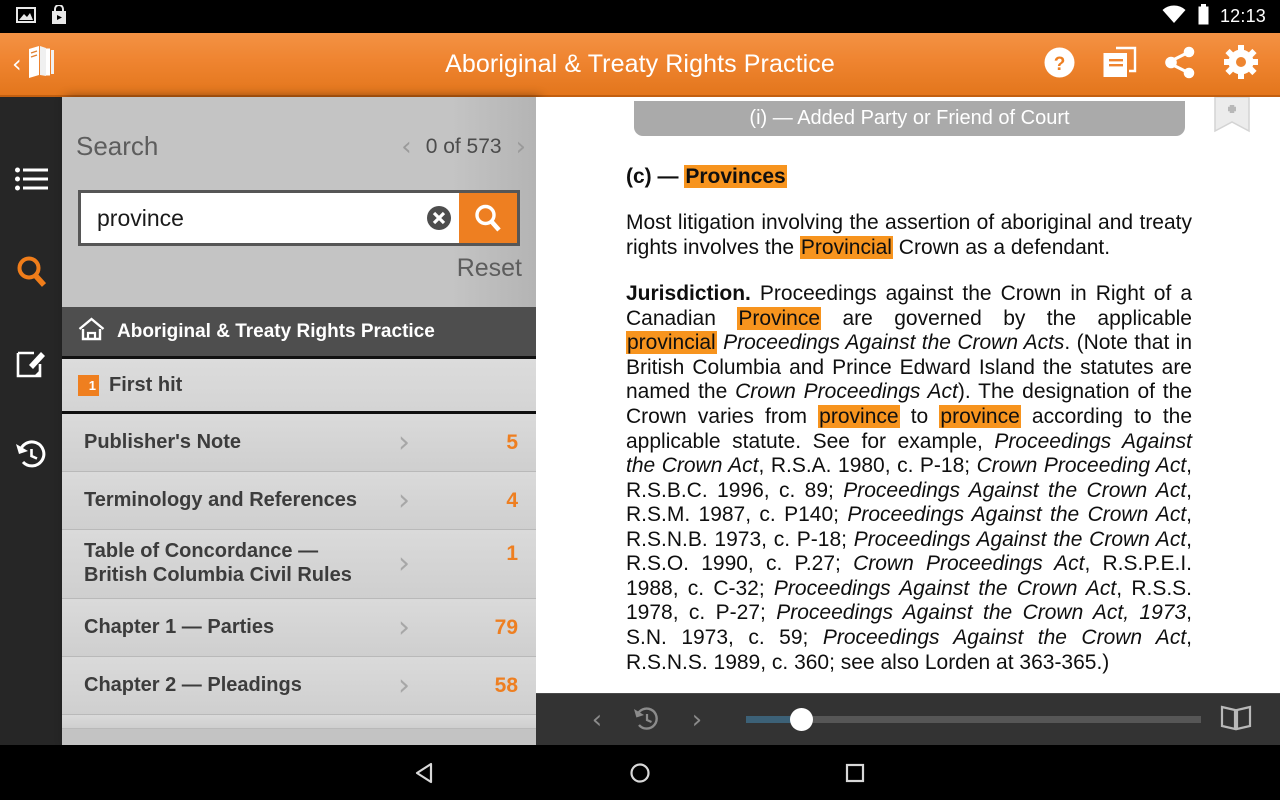 Image resolution: width=1280 pixels, height=800 pixels. Describe the element at coordinates (31, 455) in the screenshot. I see `sidebar-item-history` at that location.